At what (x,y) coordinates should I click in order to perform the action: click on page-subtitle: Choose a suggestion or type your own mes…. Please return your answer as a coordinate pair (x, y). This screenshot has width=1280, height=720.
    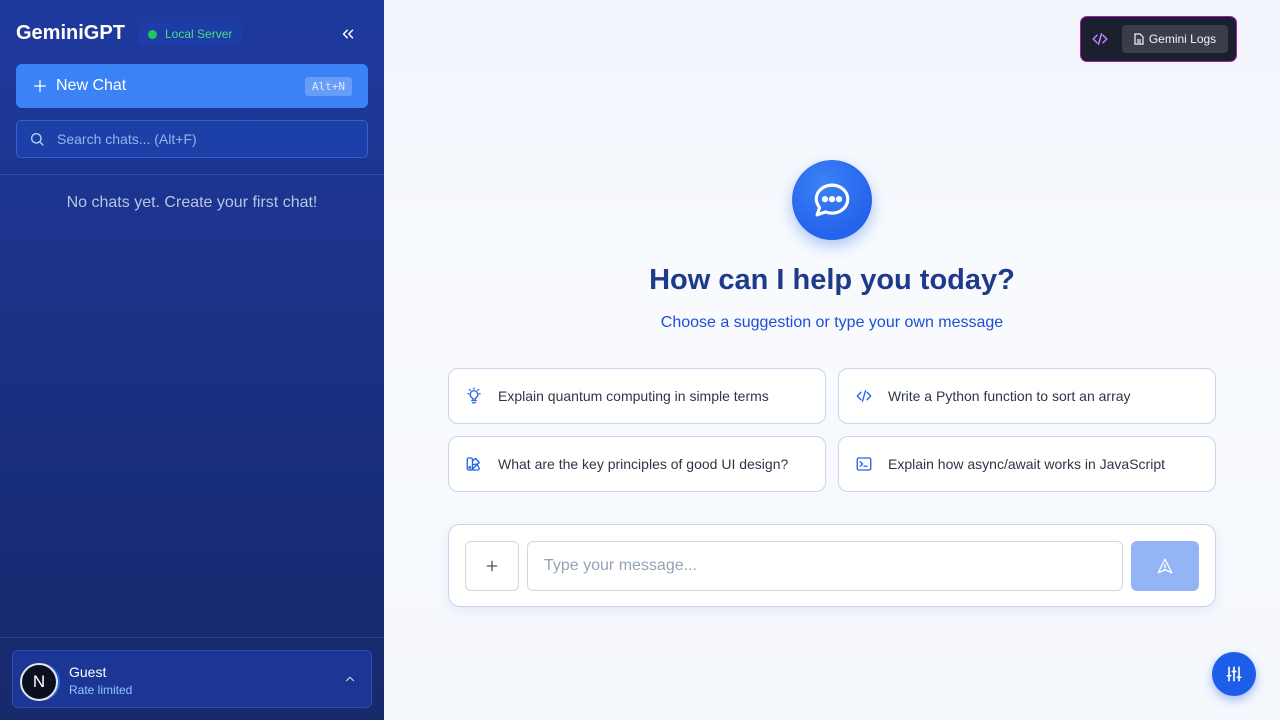
    Looking at the image, I should click on (832, 322).